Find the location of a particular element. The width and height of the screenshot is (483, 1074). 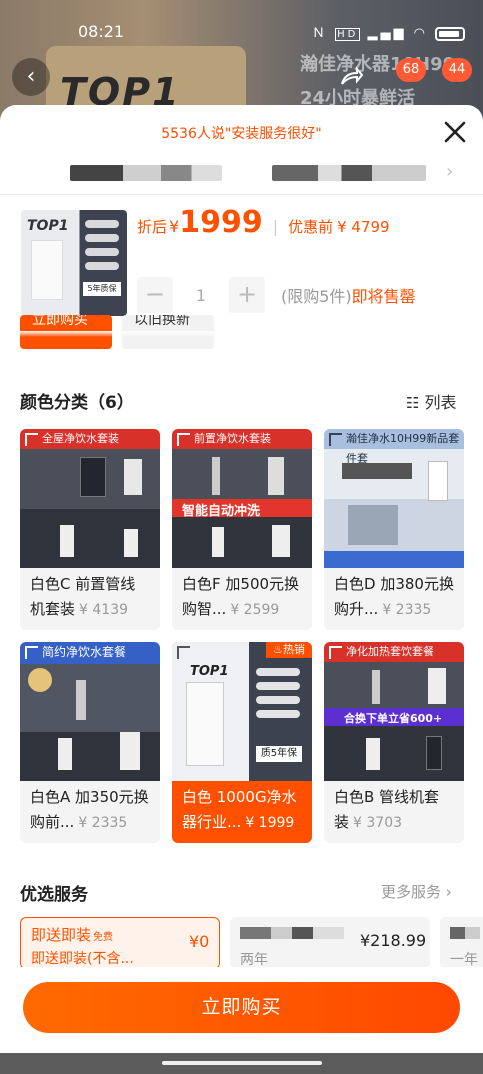

hot-sale-label: 热销 is located at coordinates (293, 649).